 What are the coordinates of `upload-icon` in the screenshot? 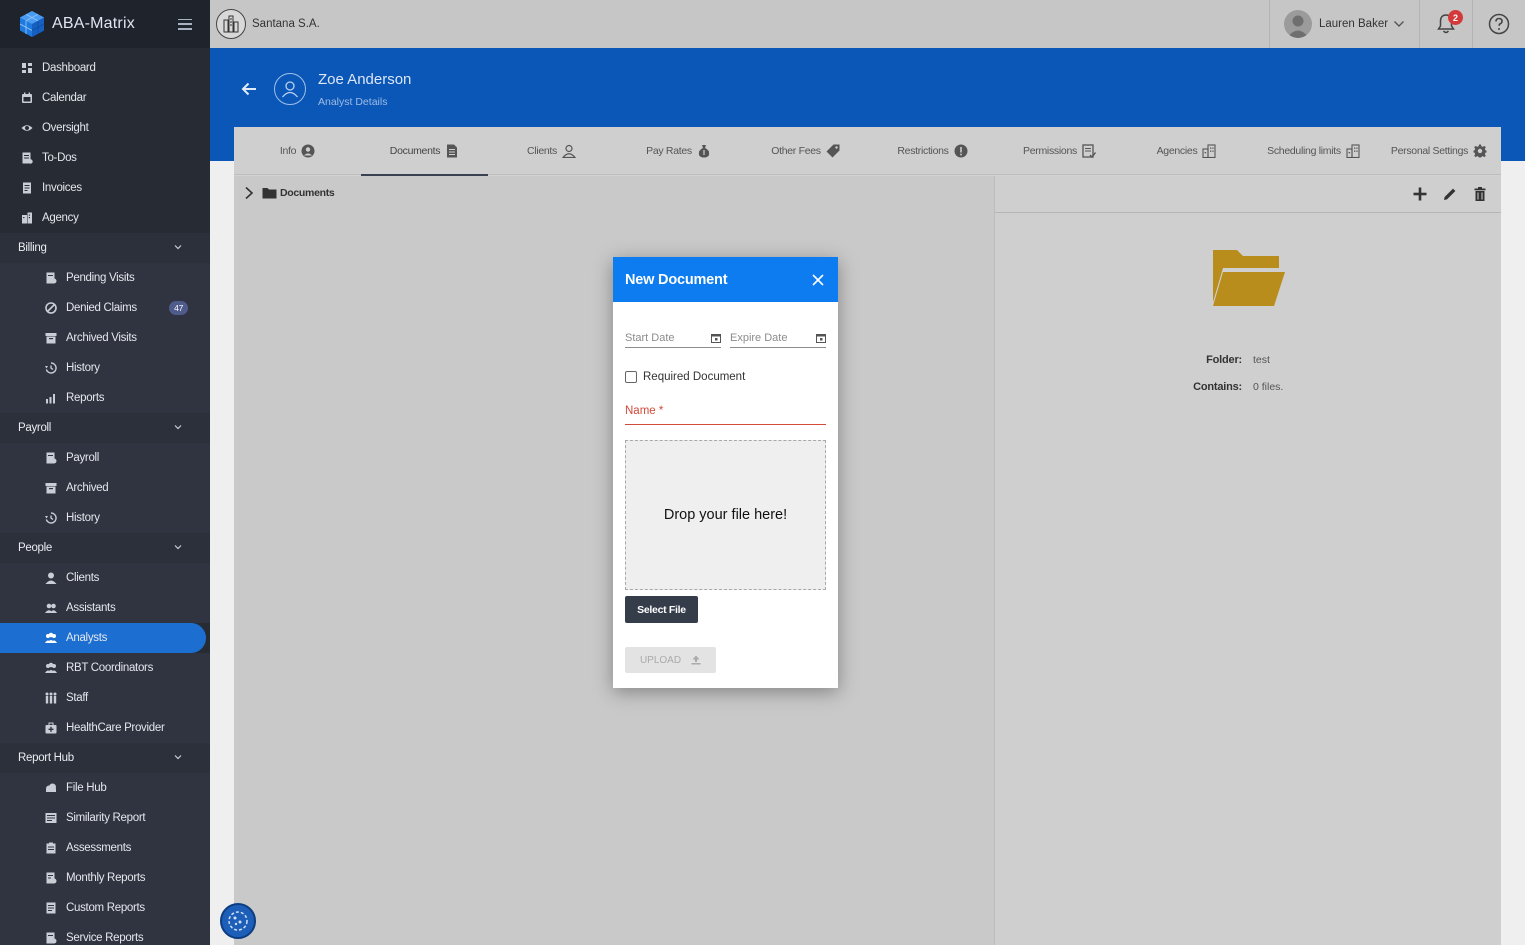 It's located at (696, 660).